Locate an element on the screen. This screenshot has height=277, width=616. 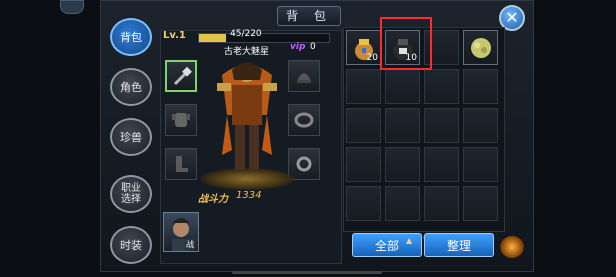
equip-slot-helmet is located at coordinates (304, 76).